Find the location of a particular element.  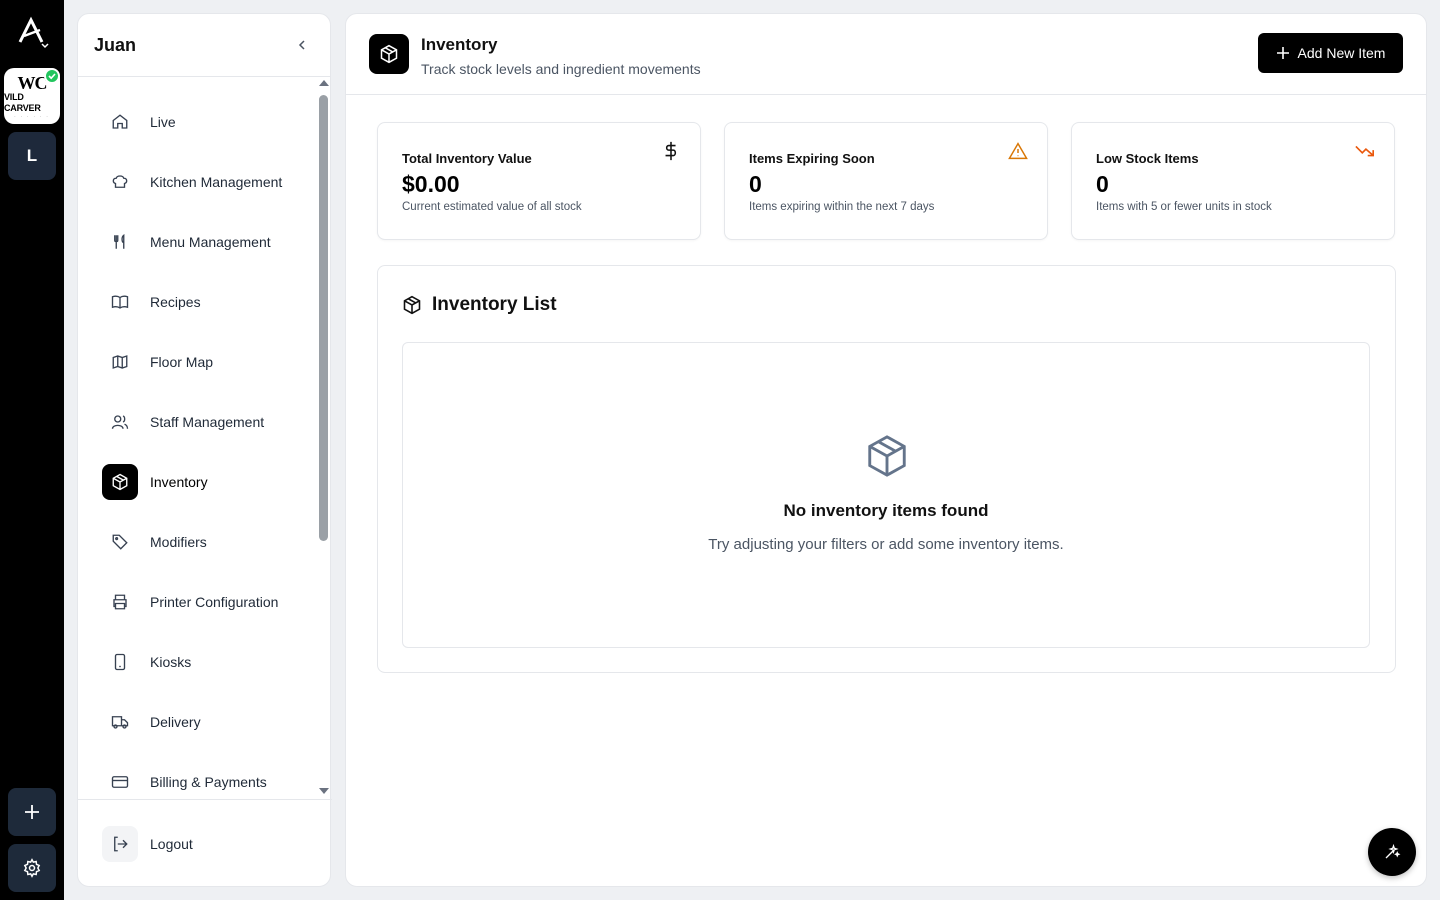

settings-button is located at coordinates (32, 868).